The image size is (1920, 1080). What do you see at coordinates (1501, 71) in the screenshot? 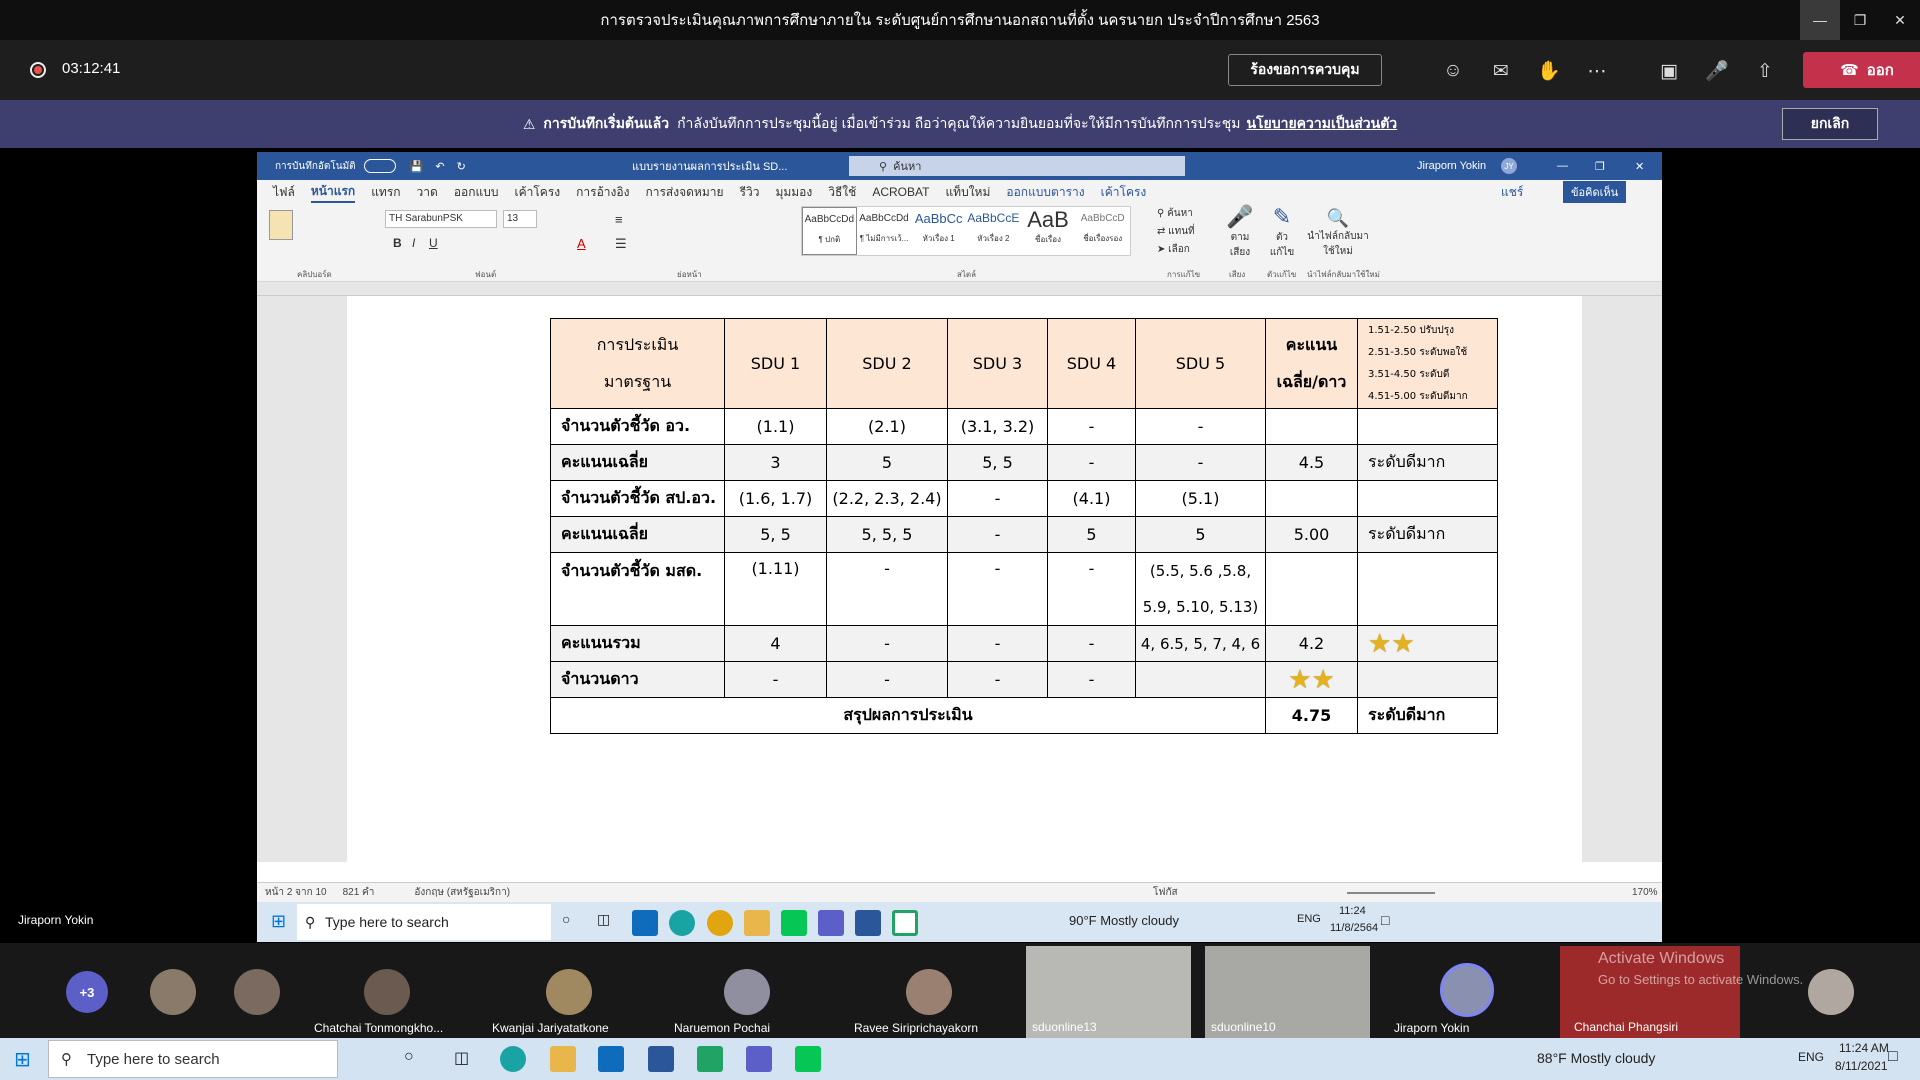
I see `chat-icon: ✉` at bounding box center [1501, 71].